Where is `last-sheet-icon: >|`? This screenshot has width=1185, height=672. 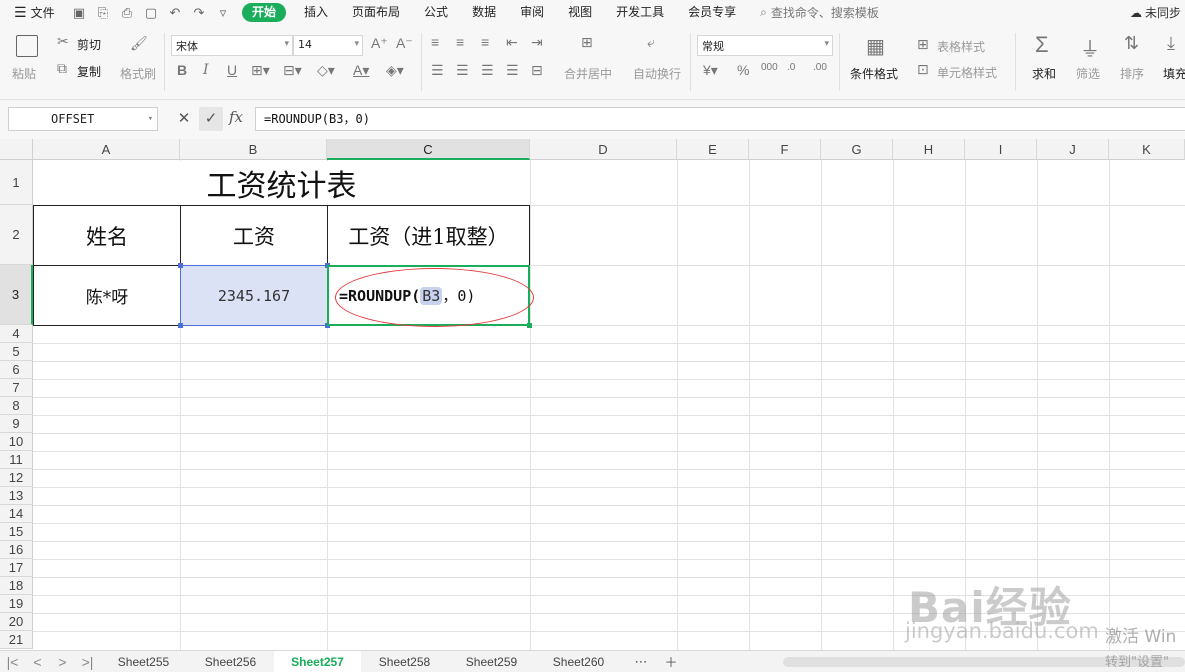 last-sheet-icon: >| is located at coordinates (87, 662).